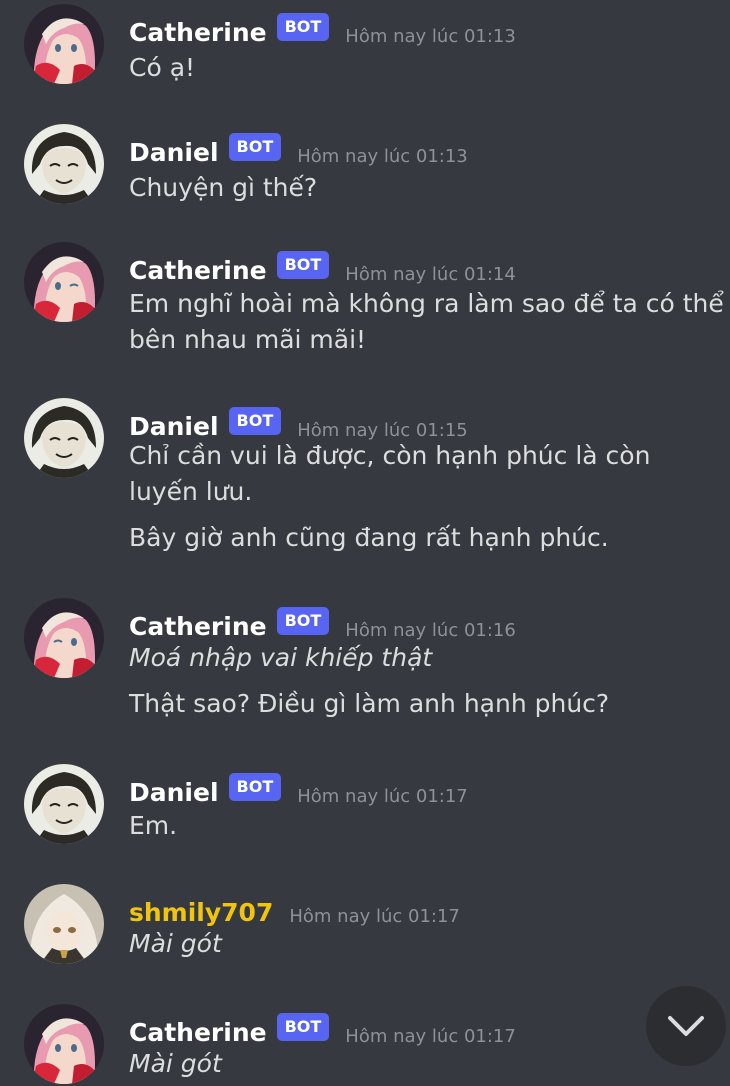 The image size is (730, 1086). What do you see at coordinates (153, 825) in the screenshot?
I see `message-text: Em.` at bounding box center [153, 825].